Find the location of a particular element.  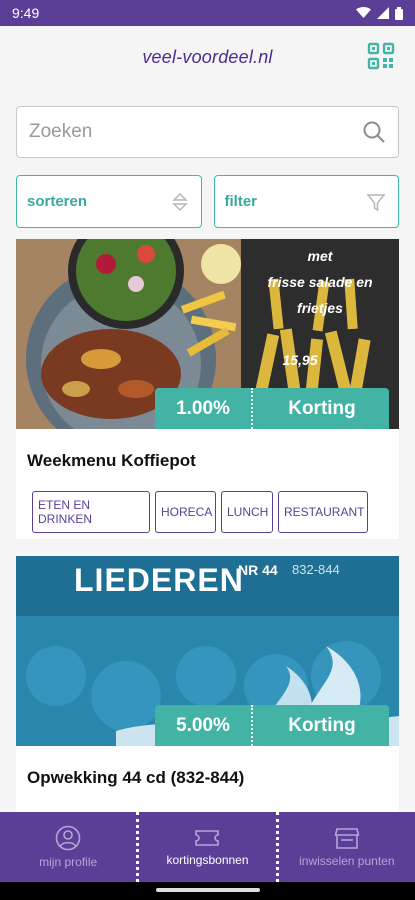

signal-icon is located at coordinates (383, 13).